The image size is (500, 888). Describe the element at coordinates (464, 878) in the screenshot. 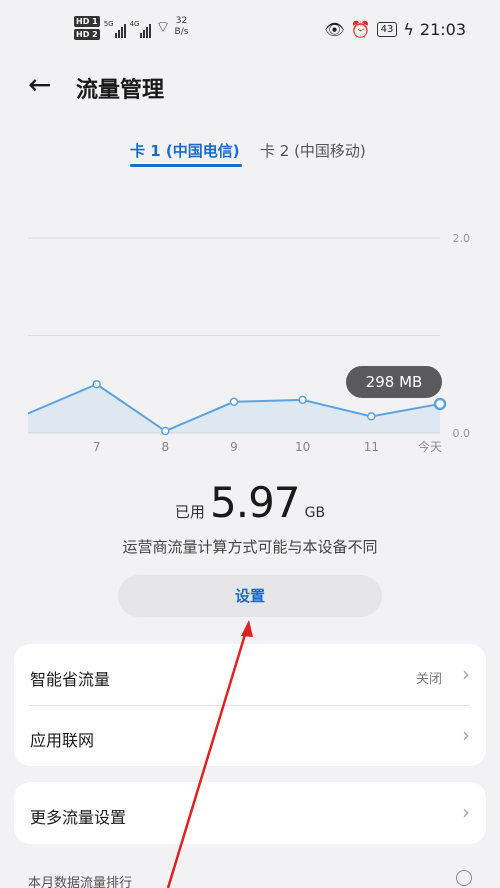

I see `info-circle-icon` at that location.